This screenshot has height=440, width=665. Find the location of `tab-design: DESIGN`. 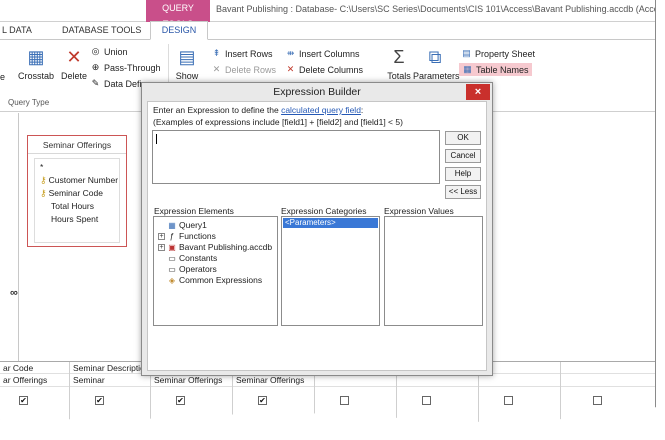

tab-design: DESIGN is located at coordinates (179, 30).